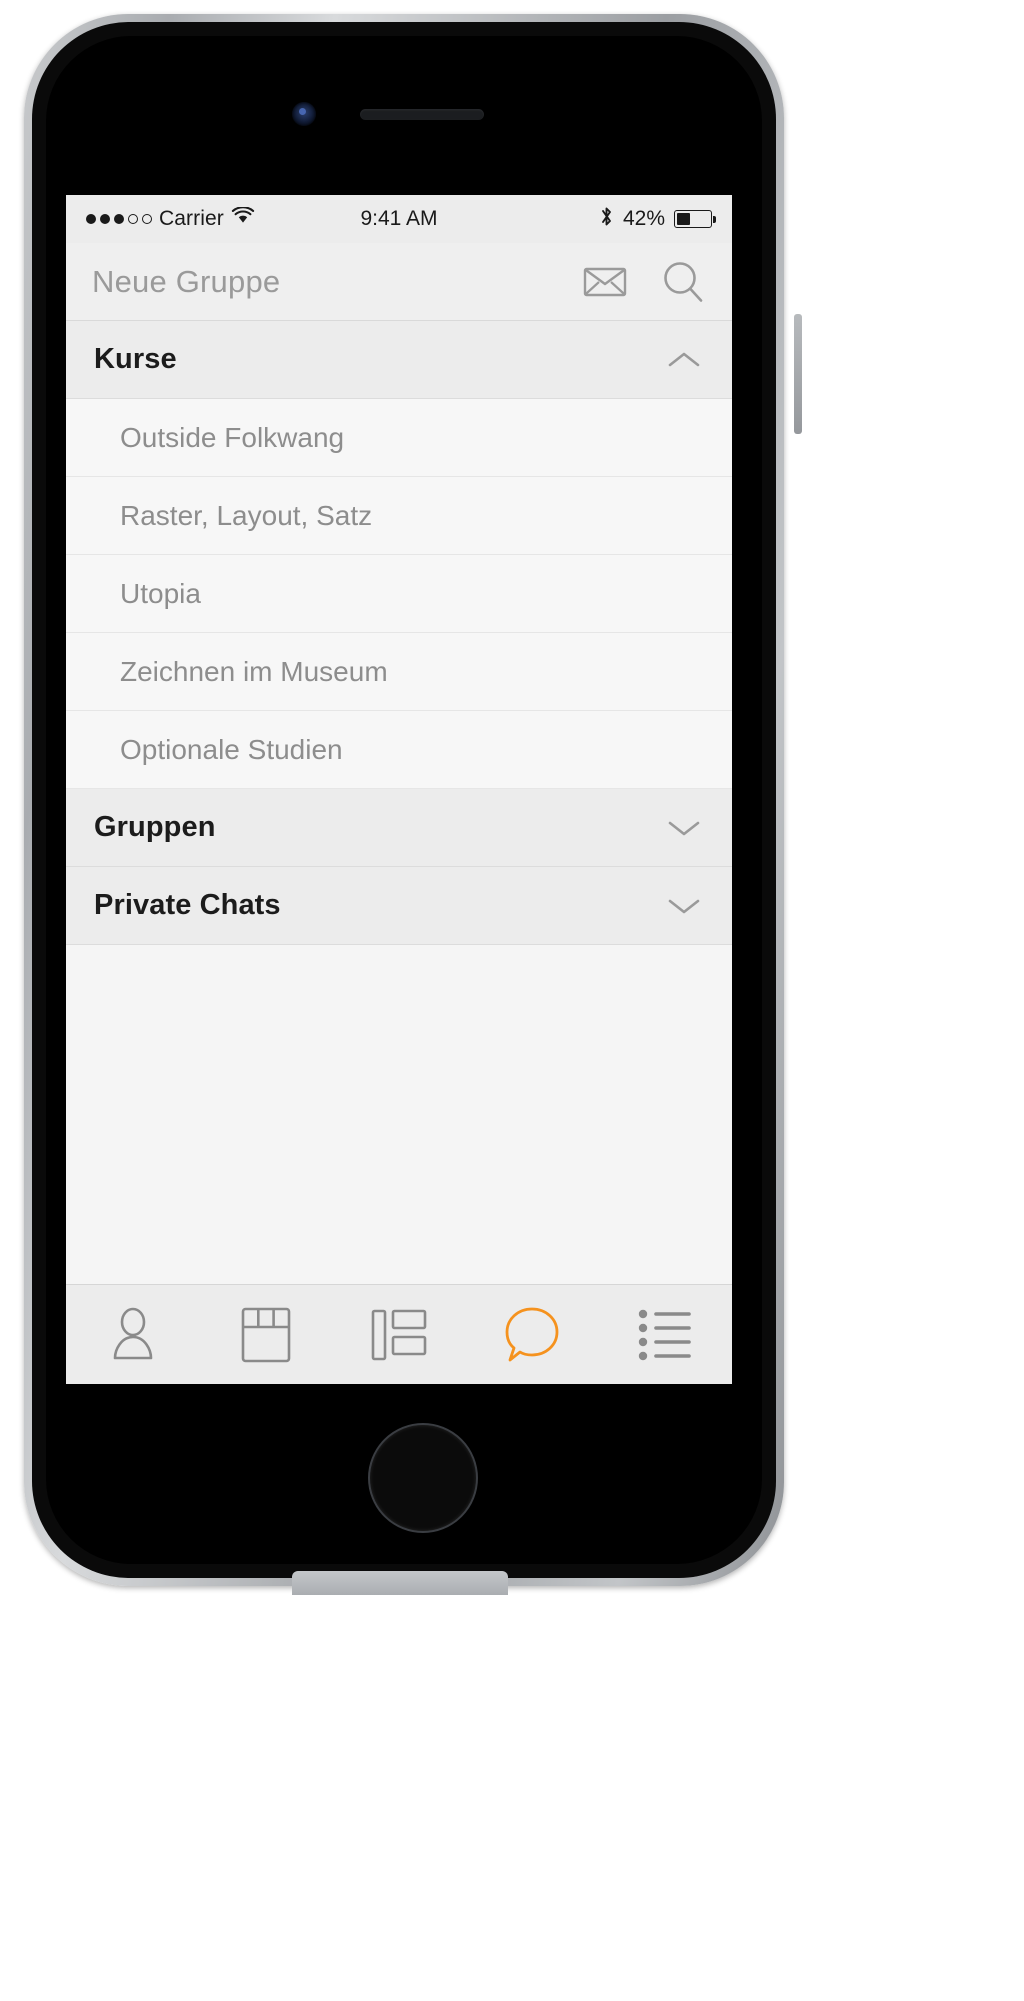  What do you see at coordinates (400, 1583) in the screenshot?
I see `phone-bottom-edge` at bounding box center [400, 1583].